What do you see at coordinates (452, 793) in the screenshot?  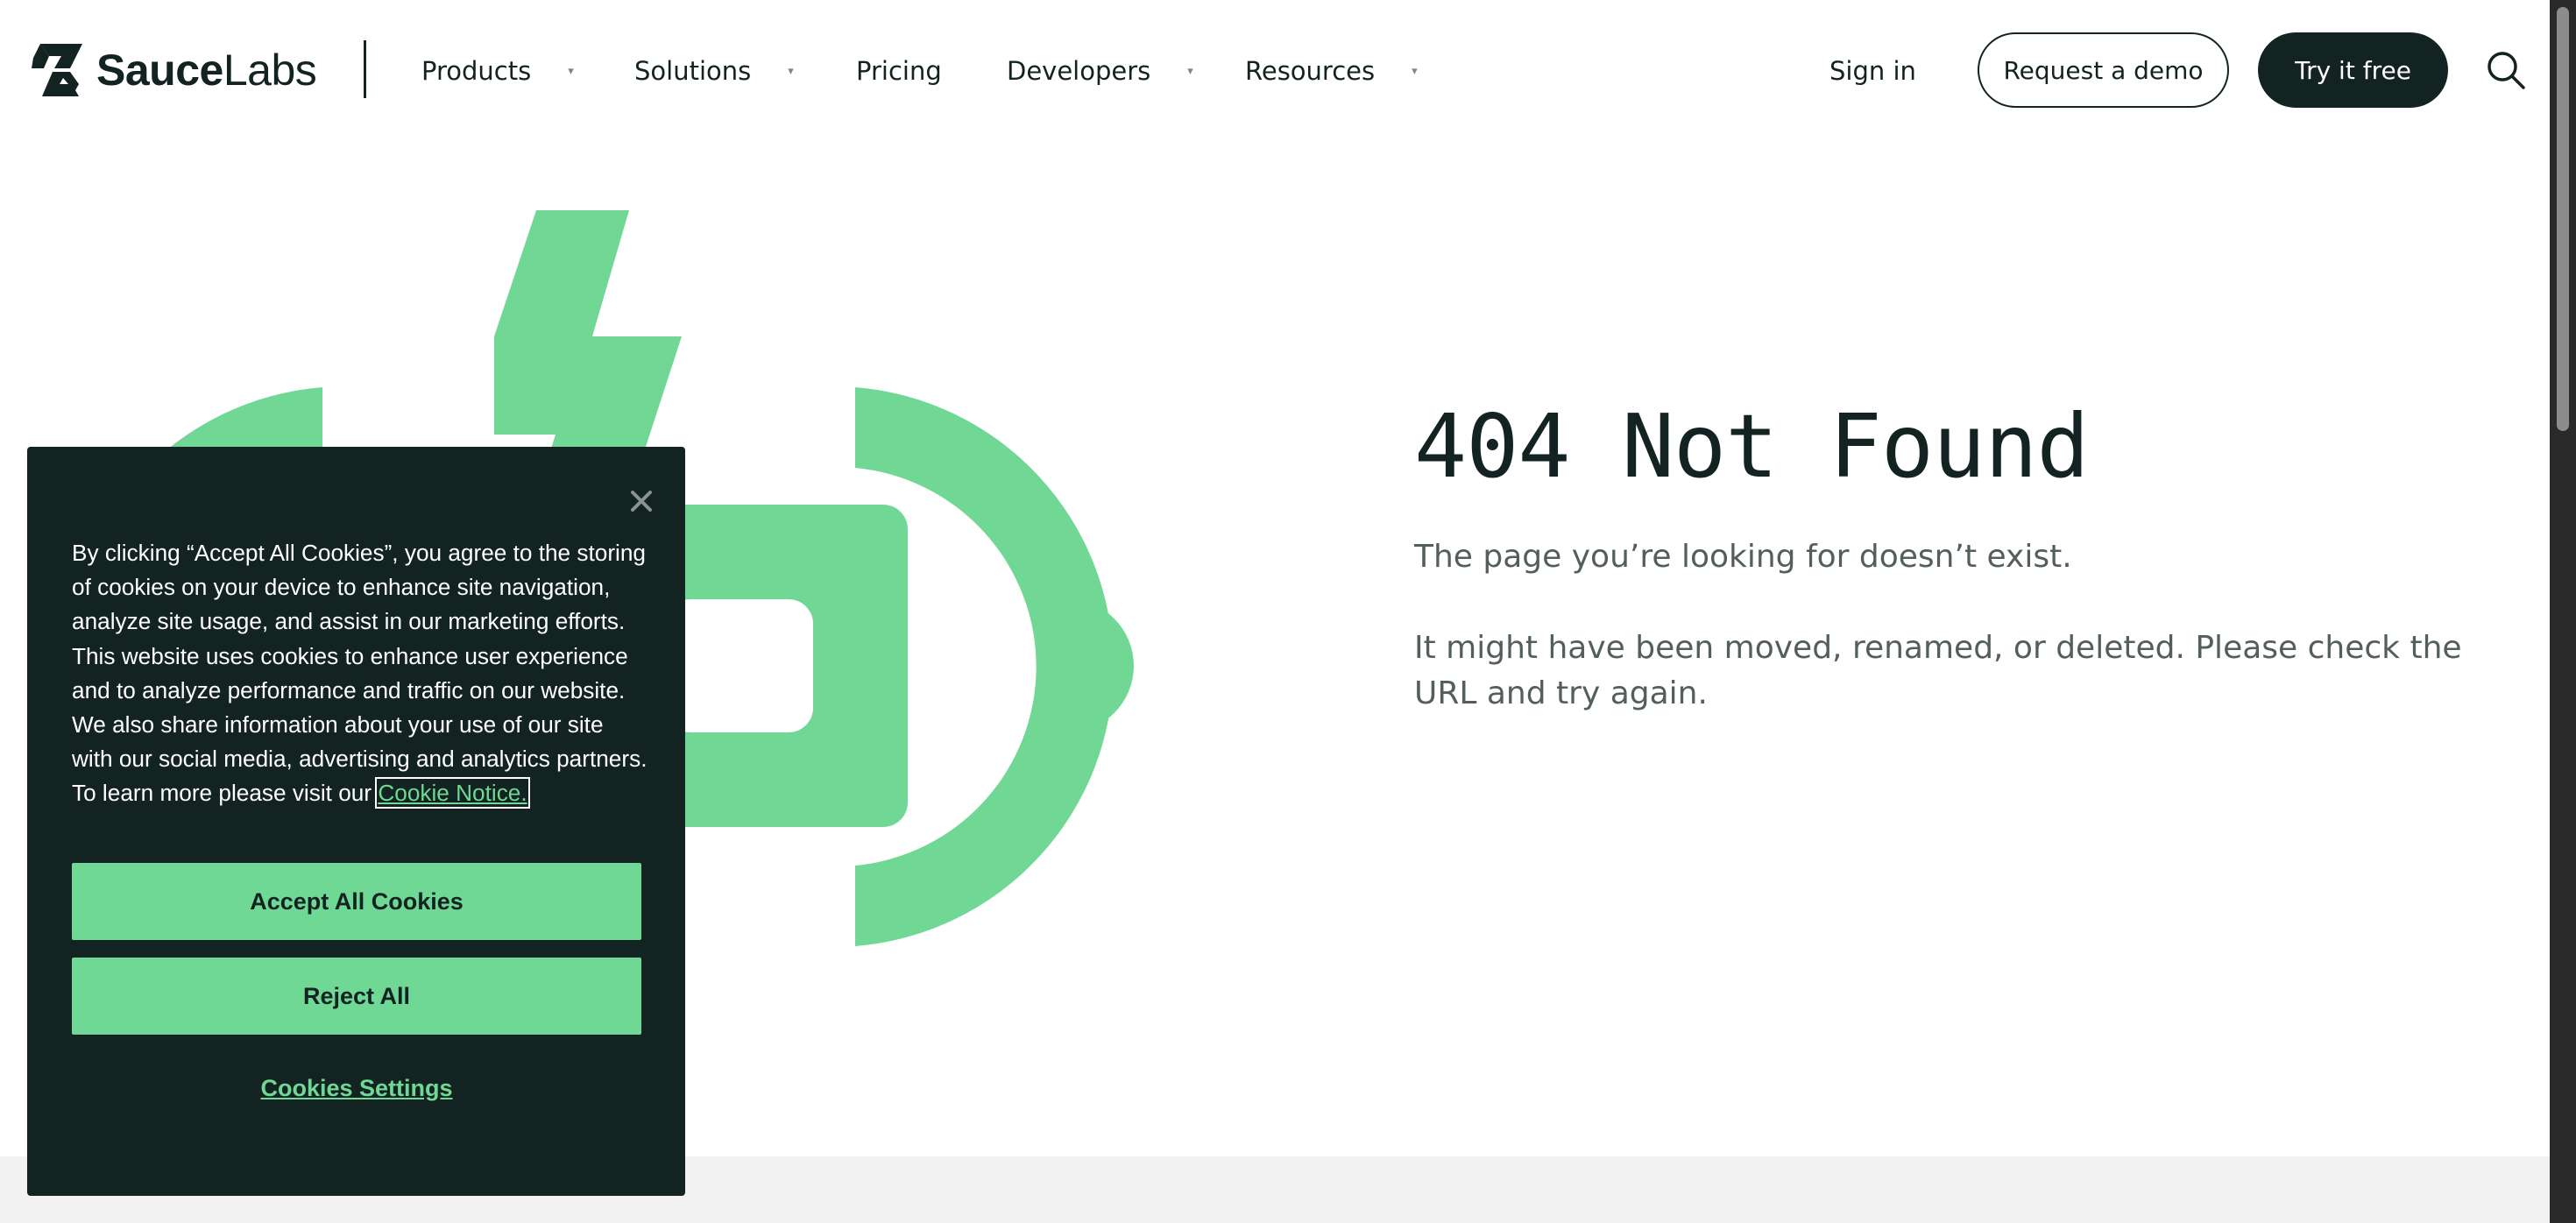 I see `cookie-notice-link: Cookie Notice.` at bounding box center [452, 793].